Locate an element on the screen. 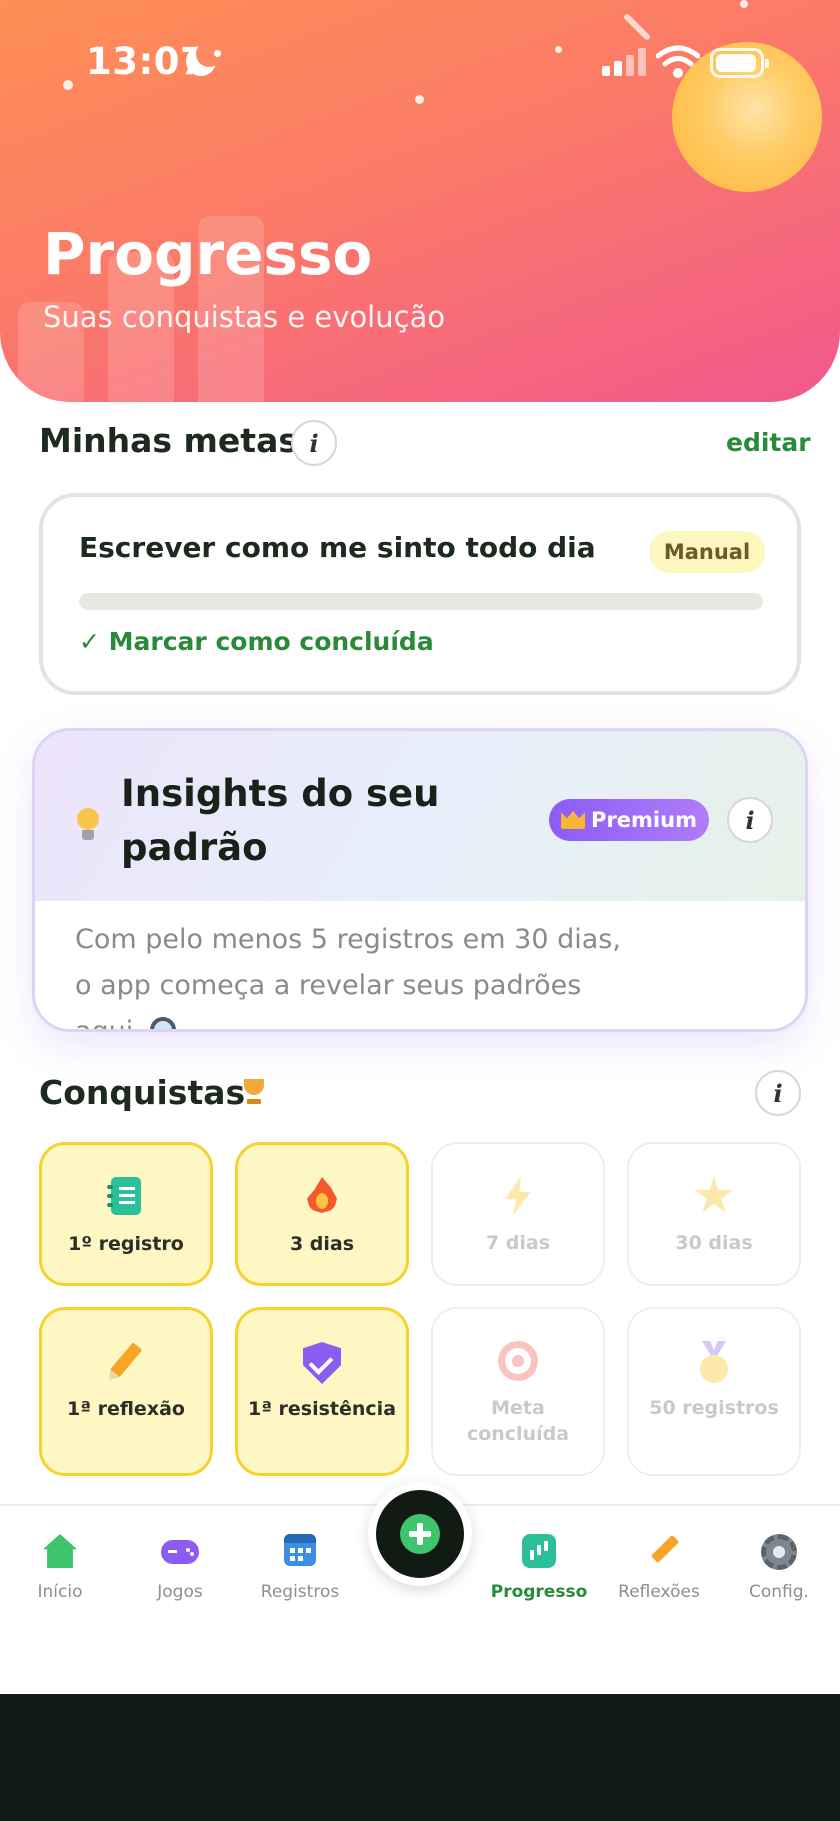  achievement-card: 1ª reflexão is located at coordinates (126, 1391).